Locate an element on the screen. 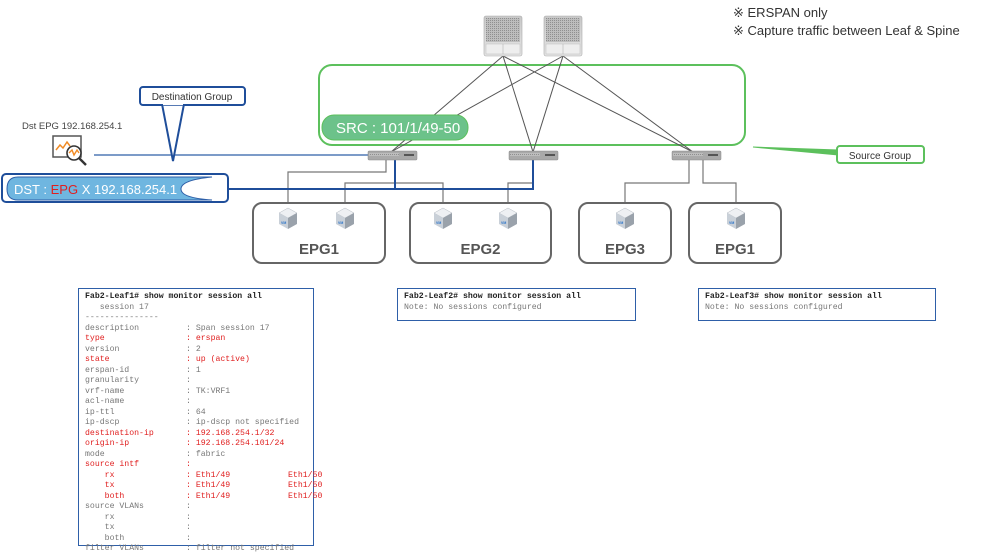 This screenshot has width=999, height=555. destination-group-label: Destination Group is located at coordinates (192, 97).